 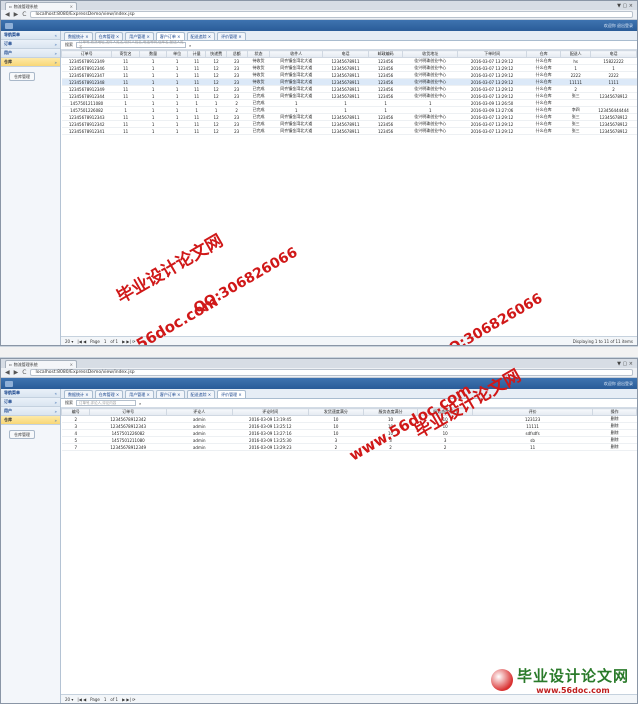 I want to click on column-header: 下单时间, so click(x=492, y=54).